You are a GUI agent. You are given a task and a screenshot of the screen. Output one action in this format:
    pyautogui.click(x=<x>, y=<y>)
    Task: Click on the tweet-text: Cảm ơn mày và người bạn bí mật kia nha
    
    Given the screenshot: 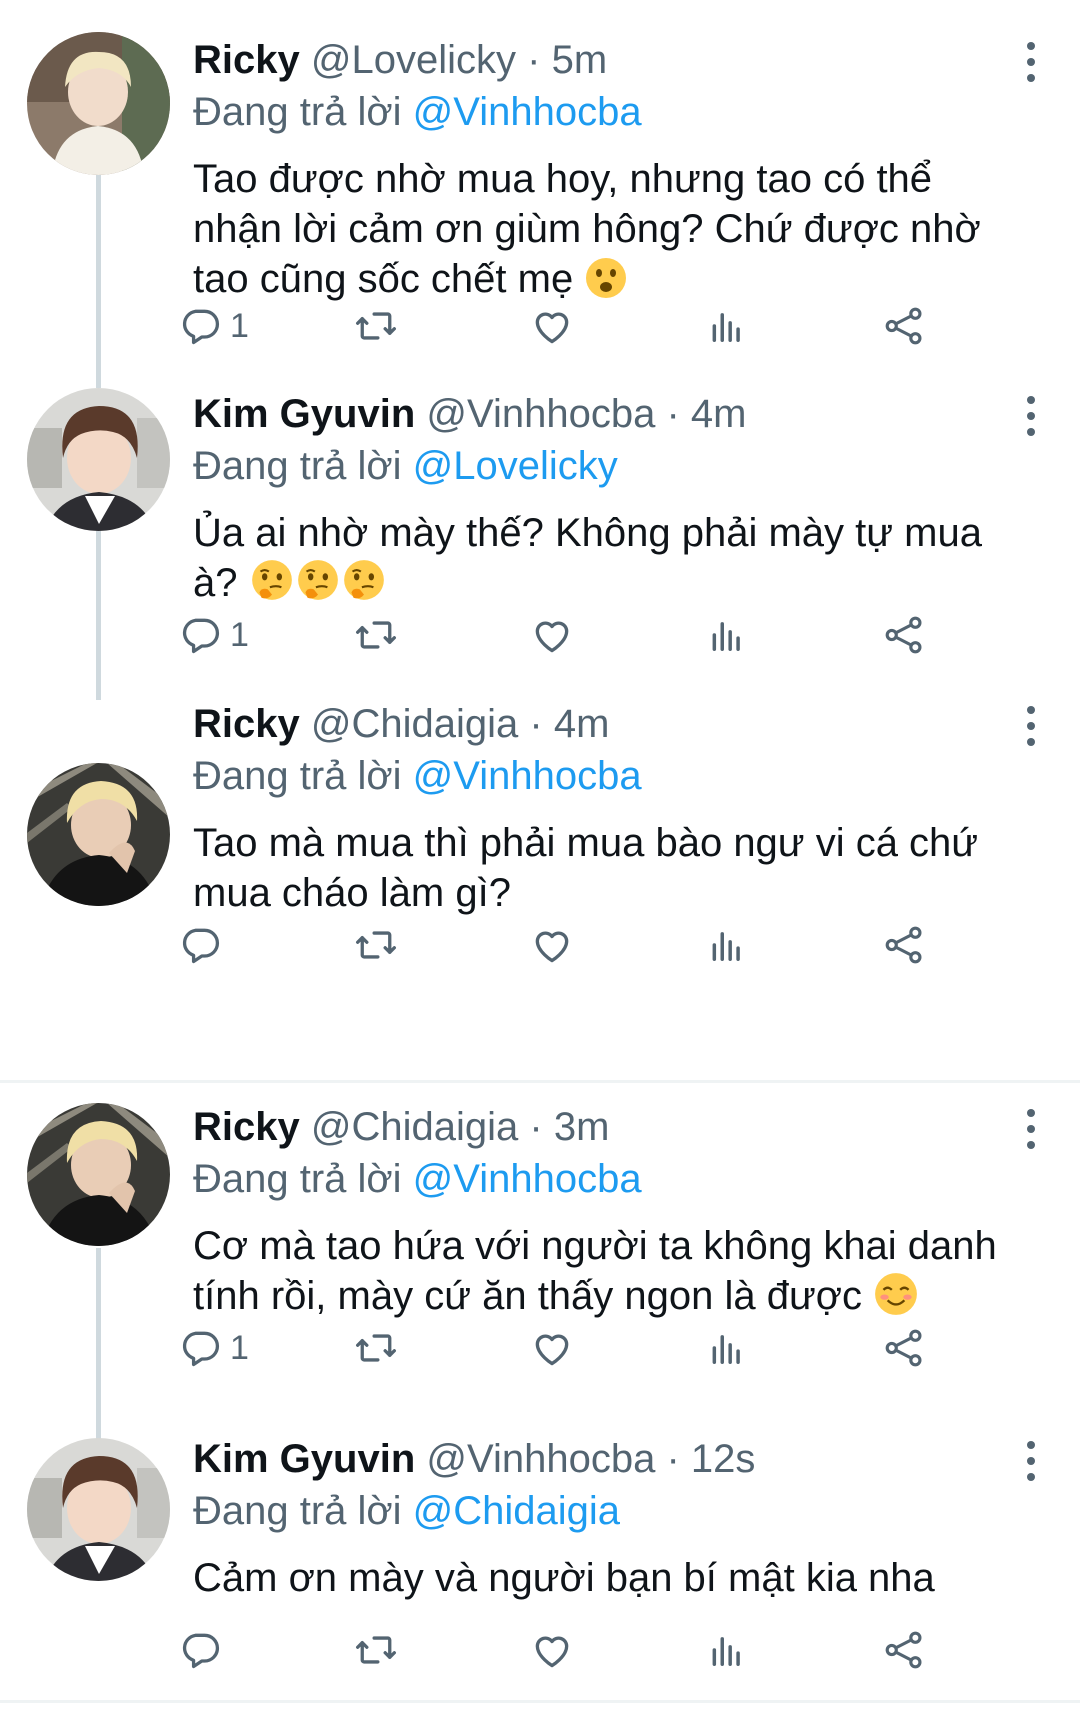 What is the action you would take?
    pyautogui.click(x=564, y=1578)
    